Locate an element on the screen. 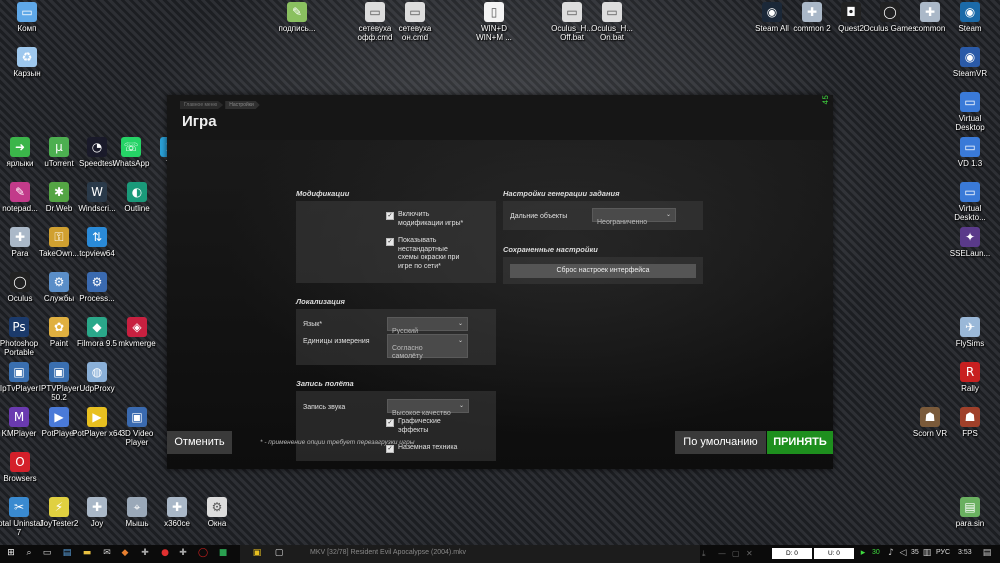 This screenshot has height=563, width=1000. desktop-icon-setevuha_on: ▭ сетевуха он.cmd is located at coordinates (415, 22).